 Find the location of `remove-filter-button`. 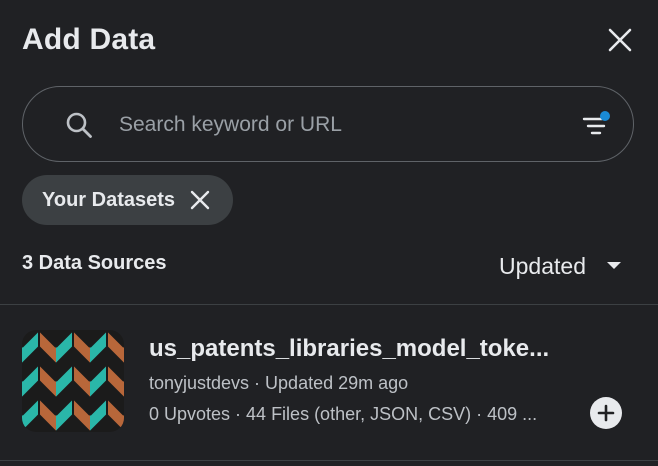

remove-filter-button is located at coordinates (200, 200).